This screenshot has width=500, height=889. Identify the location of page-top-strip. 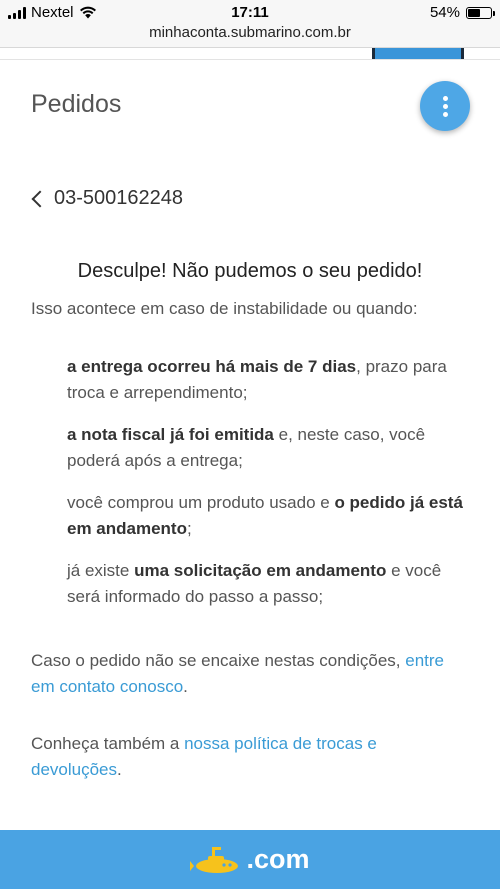
(250, 54).